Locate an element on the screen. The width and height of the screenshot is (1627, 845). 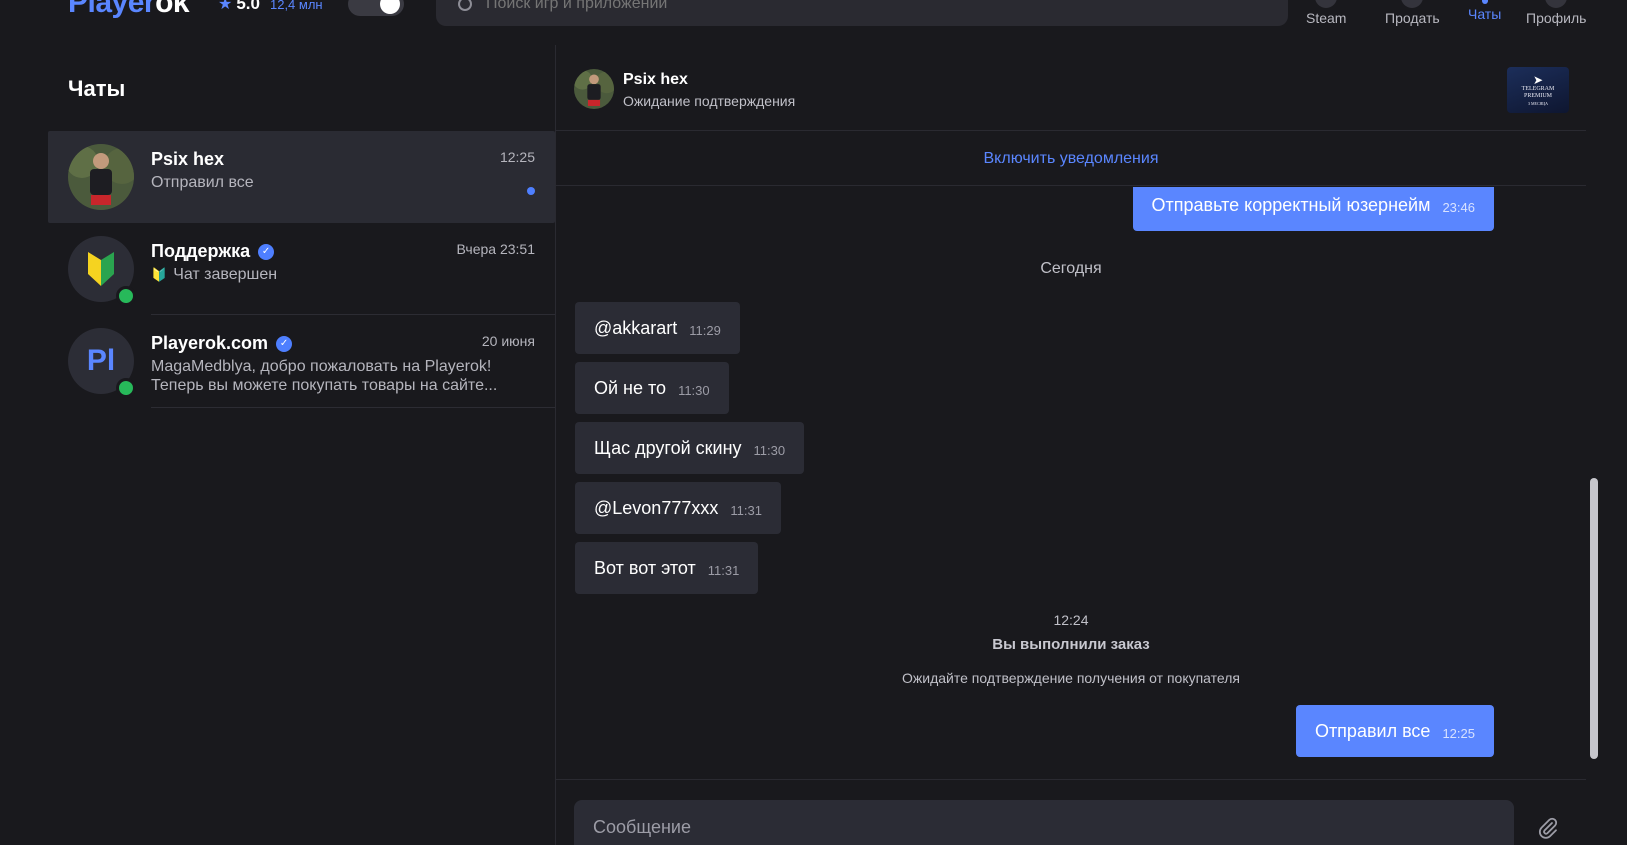
chat-partner-avatar is located at coordinates (594, 89).